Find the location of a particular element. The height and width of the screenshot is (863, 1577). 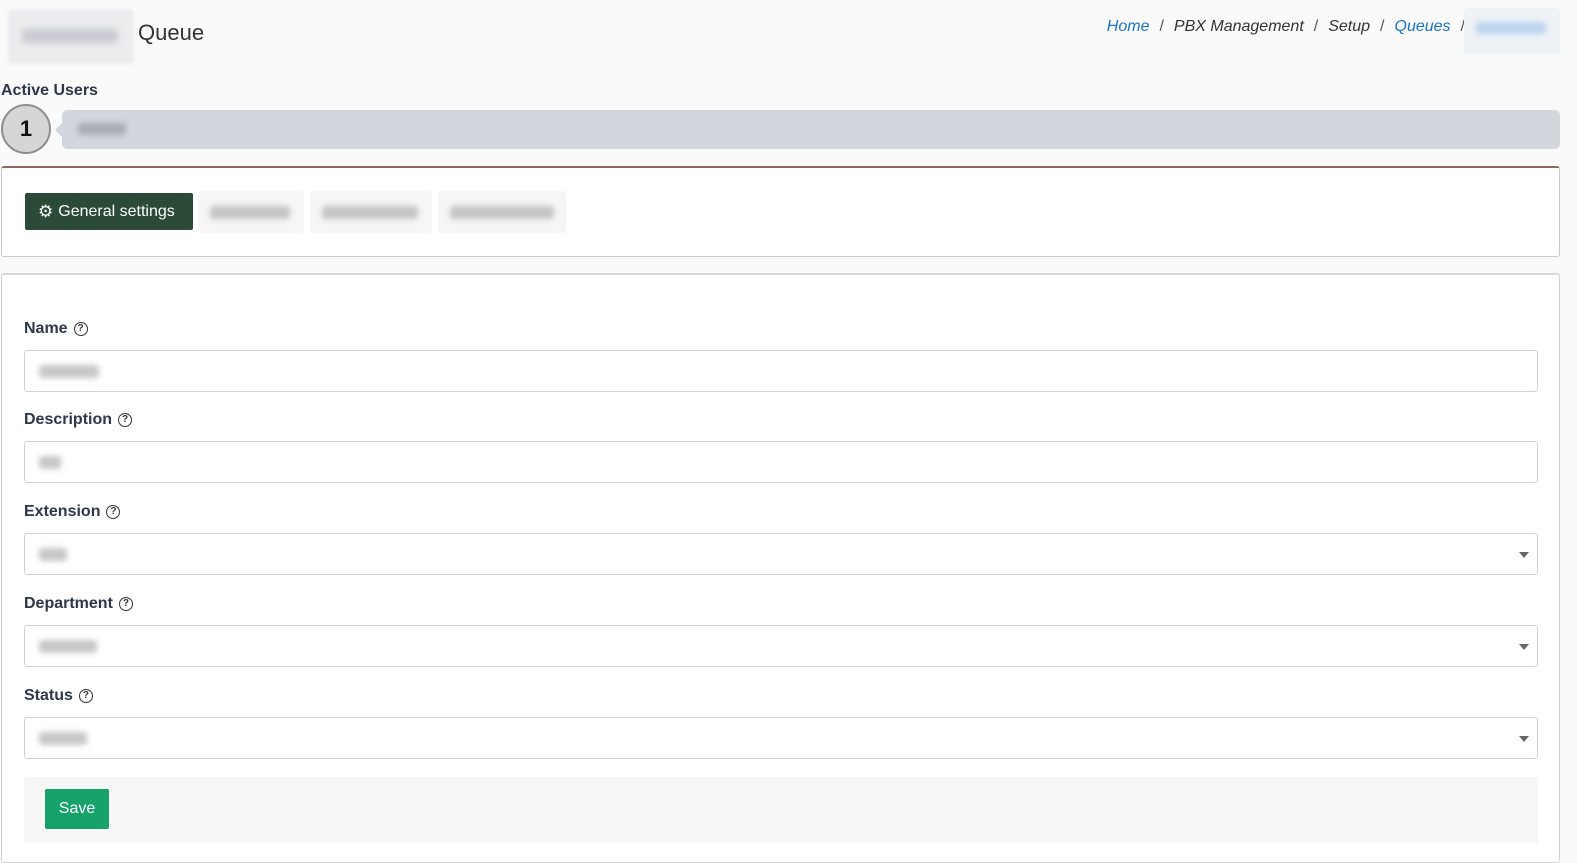

tab-general-settings: ⚙ General settings is located at coordinates (109, 211).